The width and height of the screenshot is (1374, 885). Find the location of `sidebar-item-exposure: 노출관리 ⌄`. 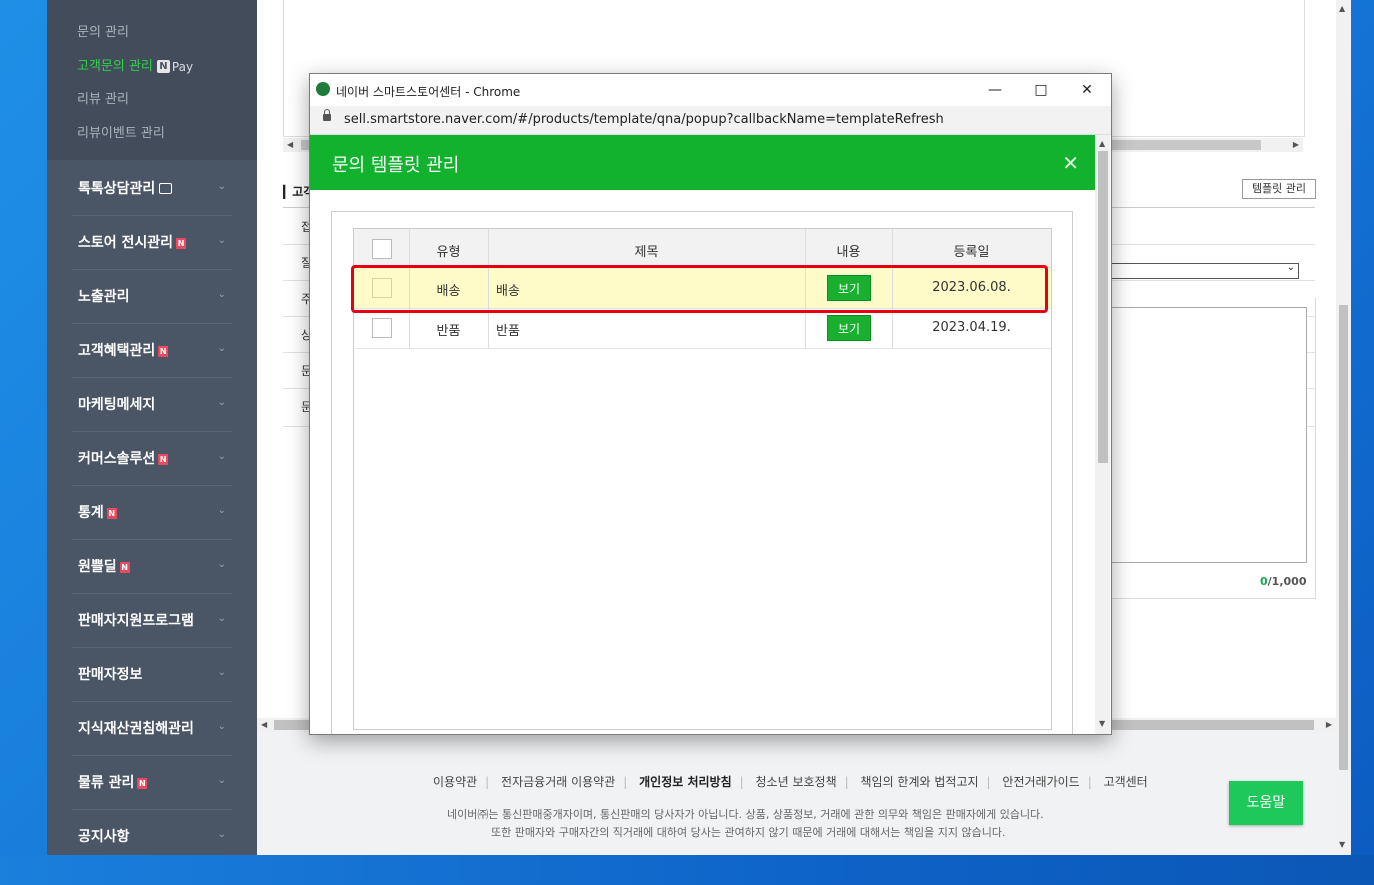

sidebar-item-exposure: 노출관리 ⌄ is located at coordinates (152, 296).